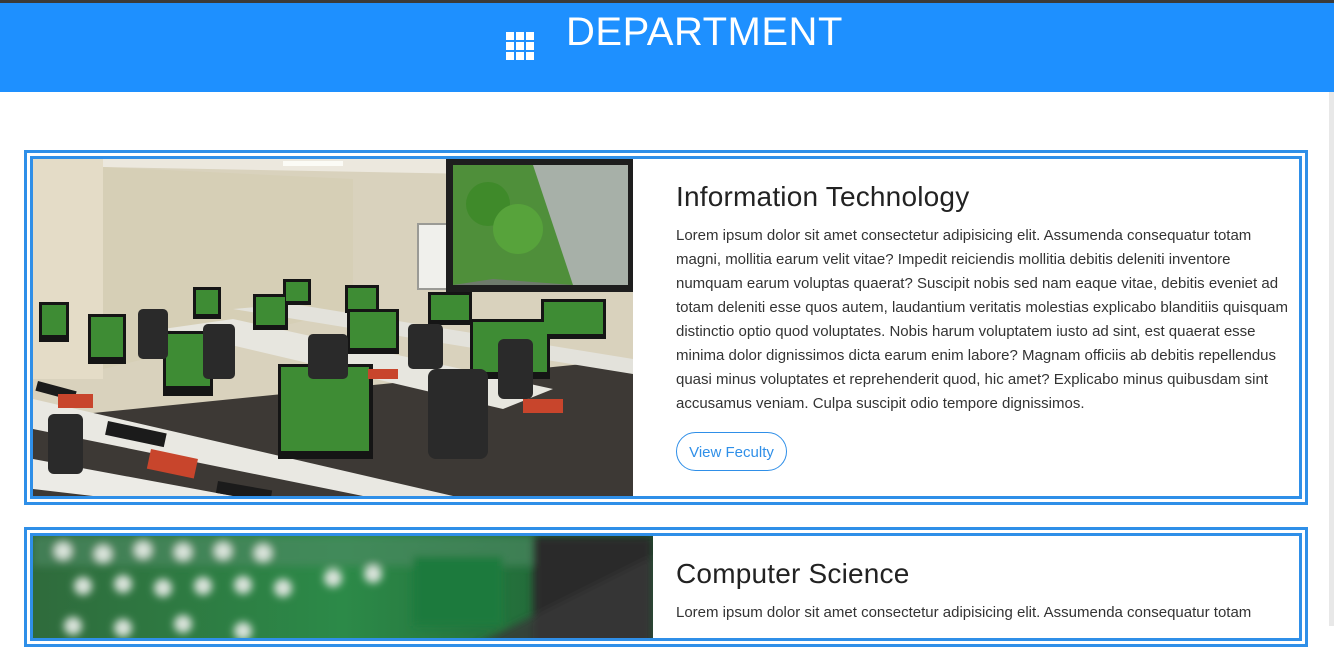 The width and height of the screenshot is (1334, 647). What do you see at coordinates (1331, 359) in the screenshot?
I see `scrollbar-track` at bounding box center [1331, 359].